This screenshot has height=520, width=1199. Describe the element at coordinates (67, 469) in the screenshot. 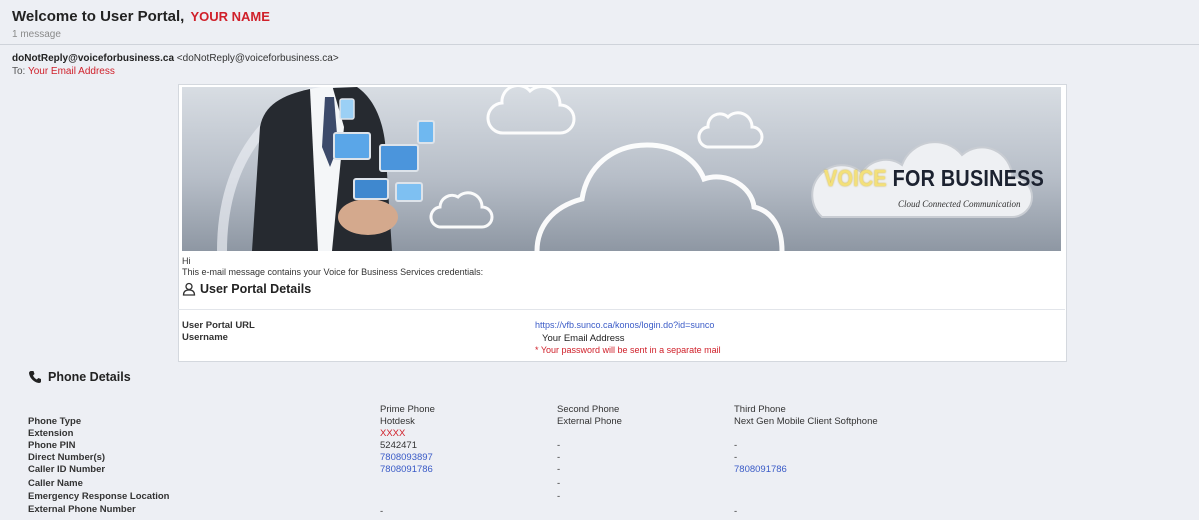

I see `row-label-caller-id: Caller ID Number` at that location.